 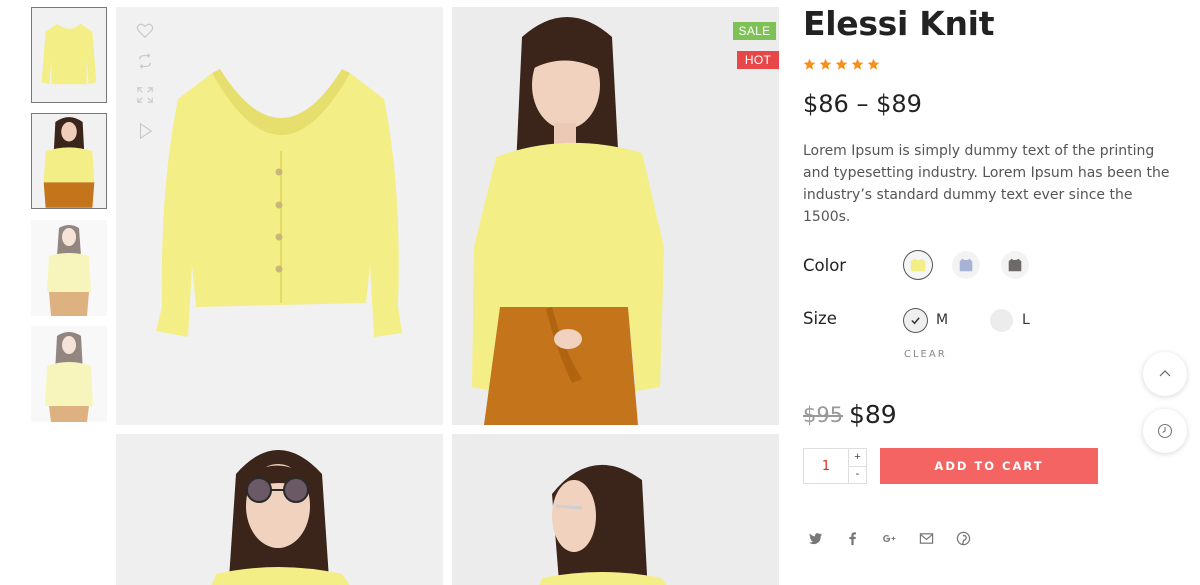 What do you see at coordinates (603, 525) in the screenshot?
I see `model-side-photo` at bounding box center [603, 525].